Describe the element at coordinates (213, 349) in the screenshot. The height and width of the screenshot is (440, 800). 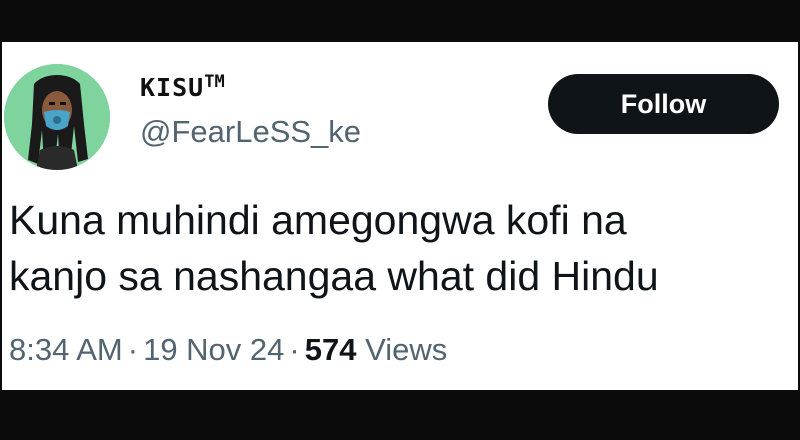
I see `tweet-date: 19 Nov 24` at that location.